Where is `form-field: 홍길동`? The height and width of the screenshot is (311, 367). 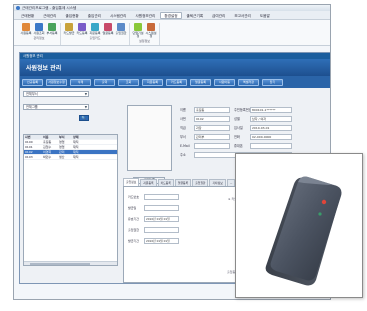 form-field: 홍길동 is located at coordinates (212, 109).